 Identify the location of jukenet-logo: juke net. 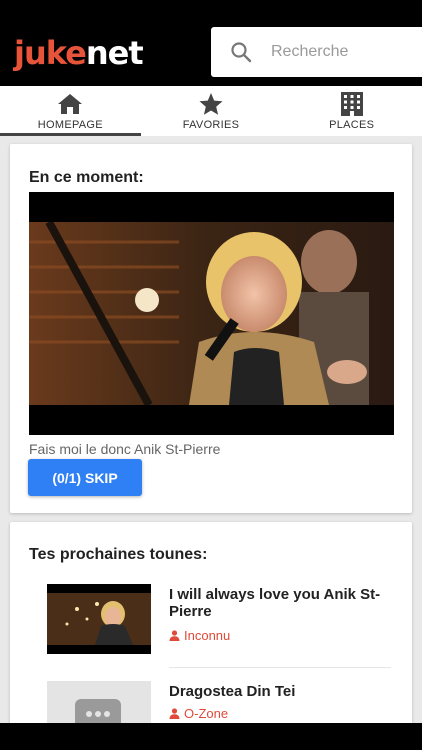
(79, 56).